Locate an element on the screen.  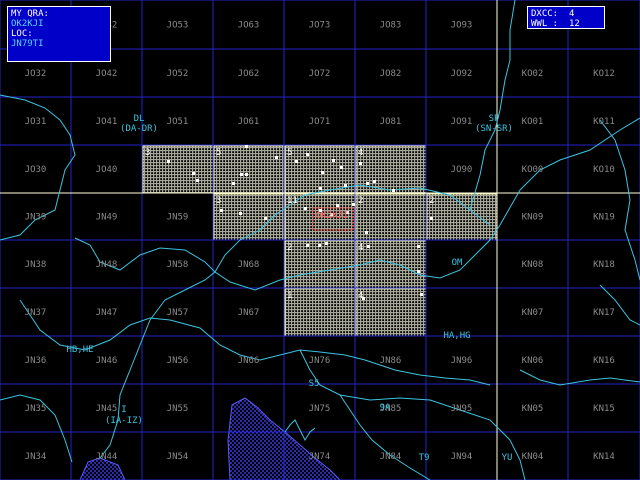
country-prefix-label: T9 is located at coordinates (424, 458).